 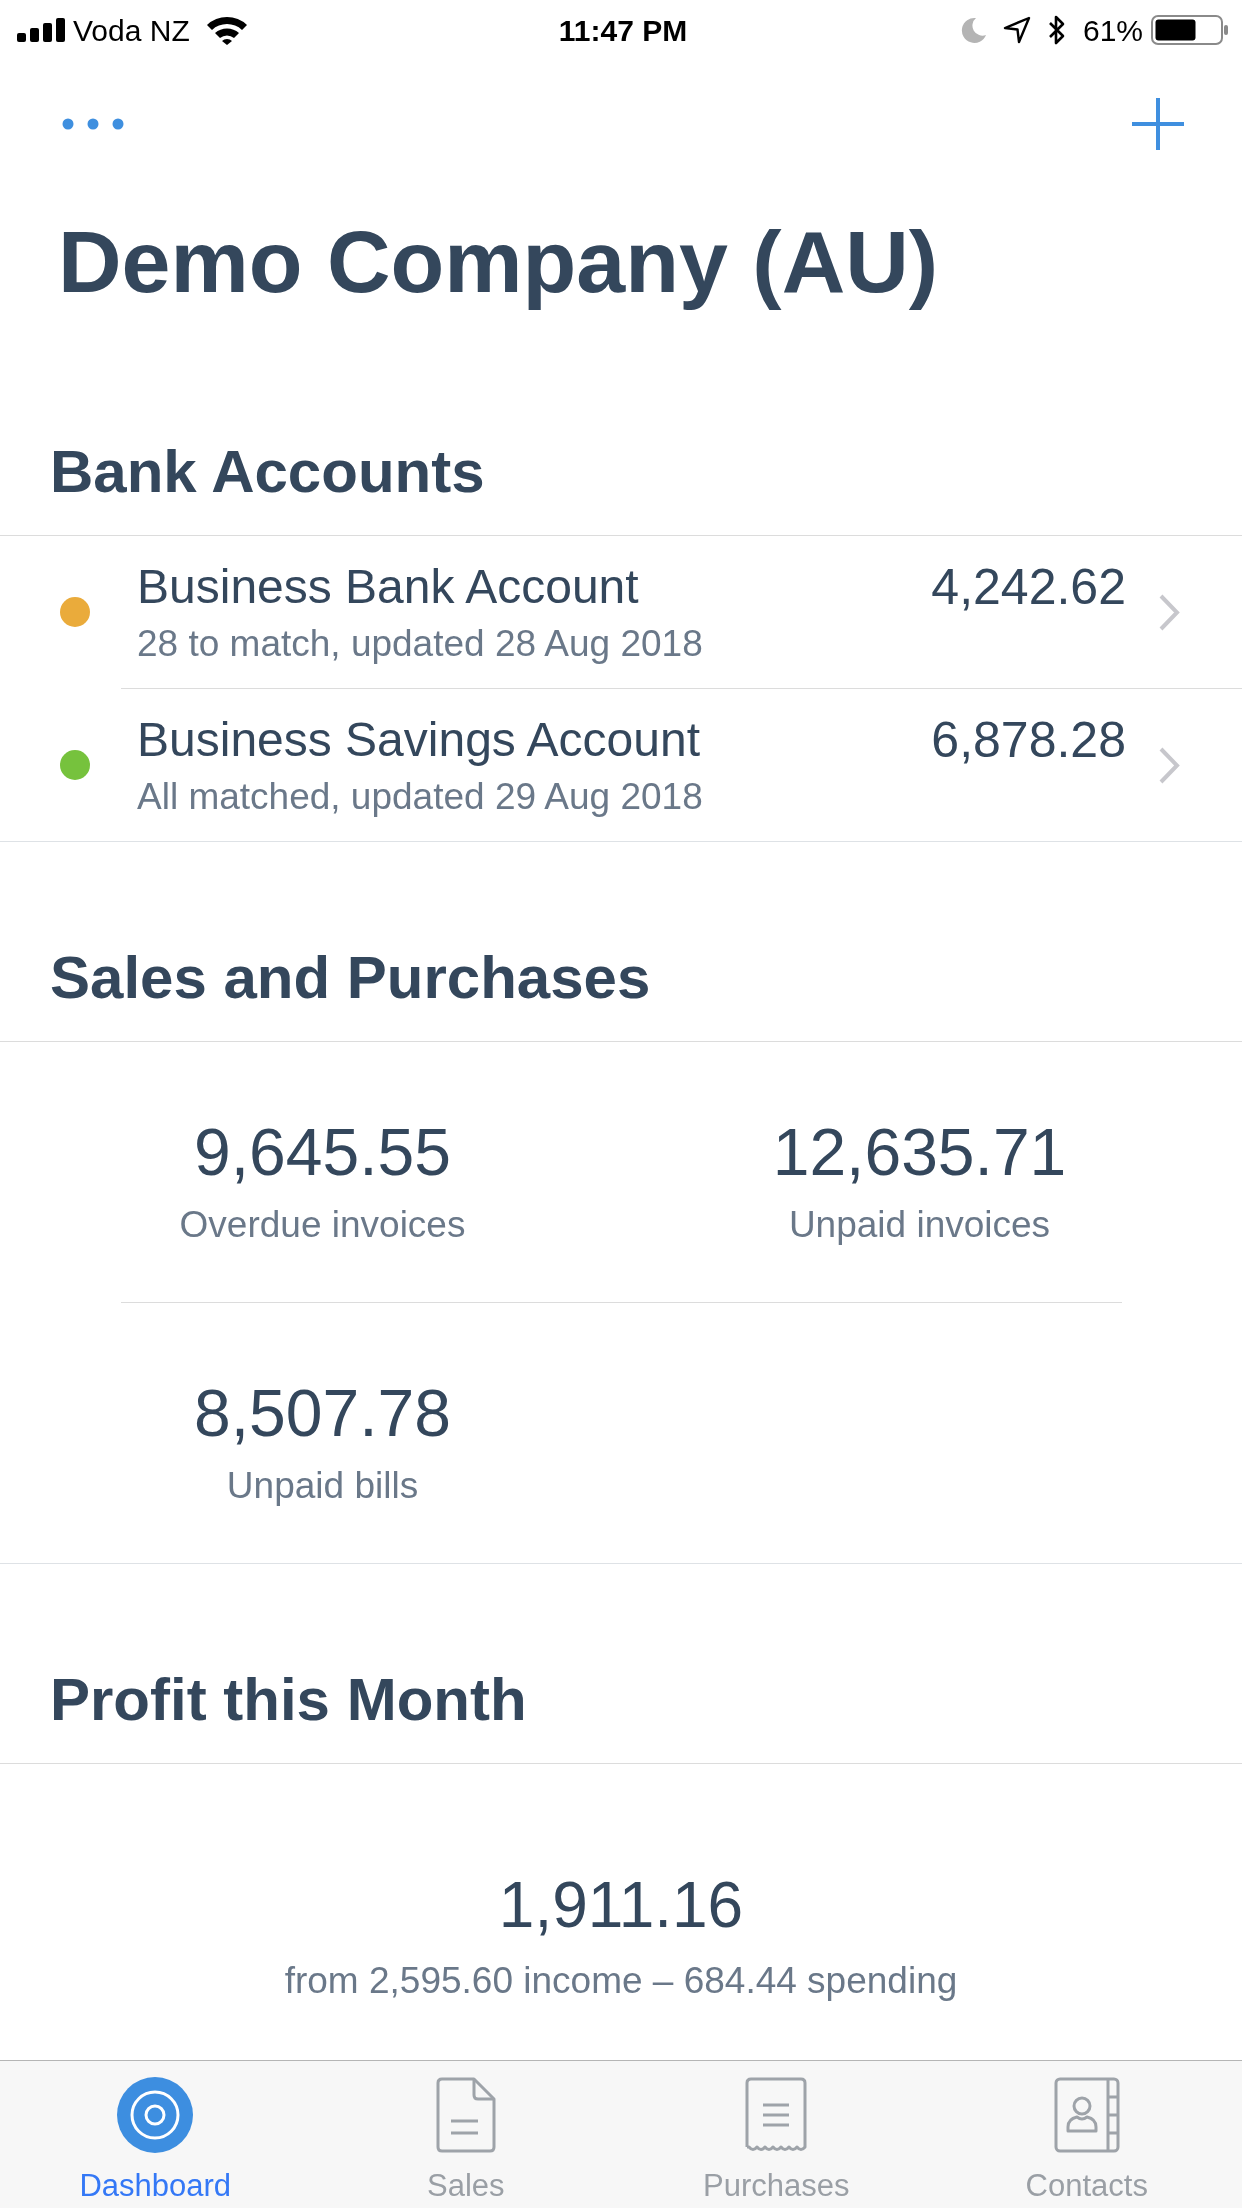 I want to click on tab-button: Contacts, so click(x=1086, y=2134).